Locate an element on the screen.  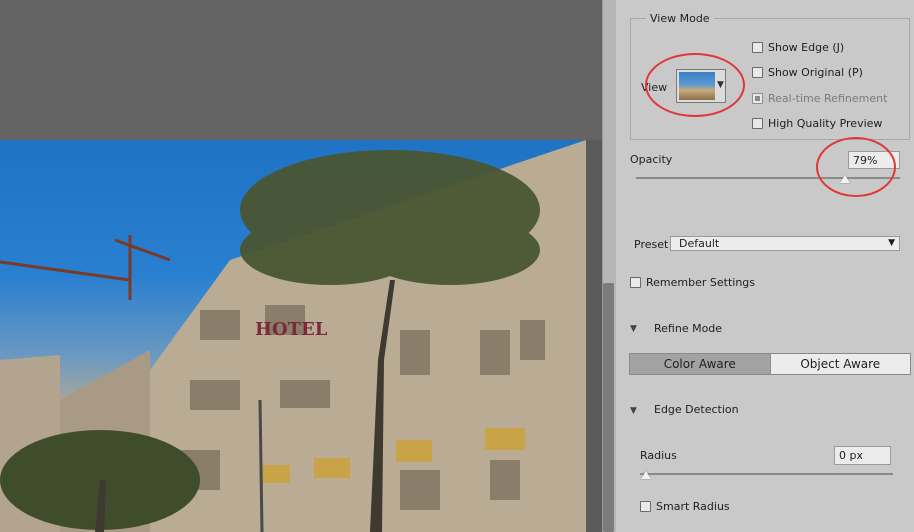
view-callout-circle is located at coordinates (695, 85).